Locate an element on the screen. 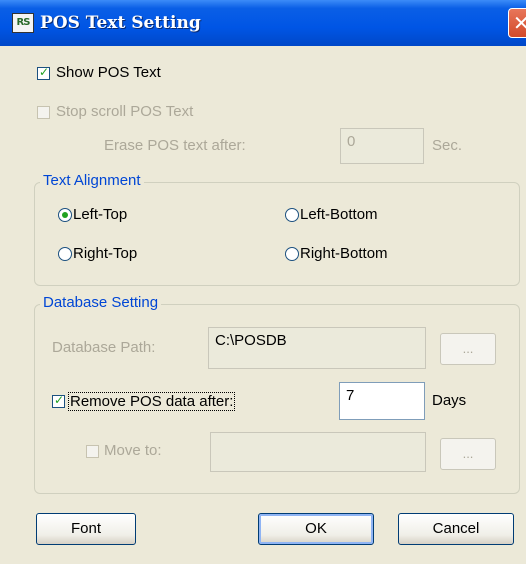 This screenshot has height=564, width=526. remove-pos-data-label: Remove POS data after: is located at coordinates (152, 401).